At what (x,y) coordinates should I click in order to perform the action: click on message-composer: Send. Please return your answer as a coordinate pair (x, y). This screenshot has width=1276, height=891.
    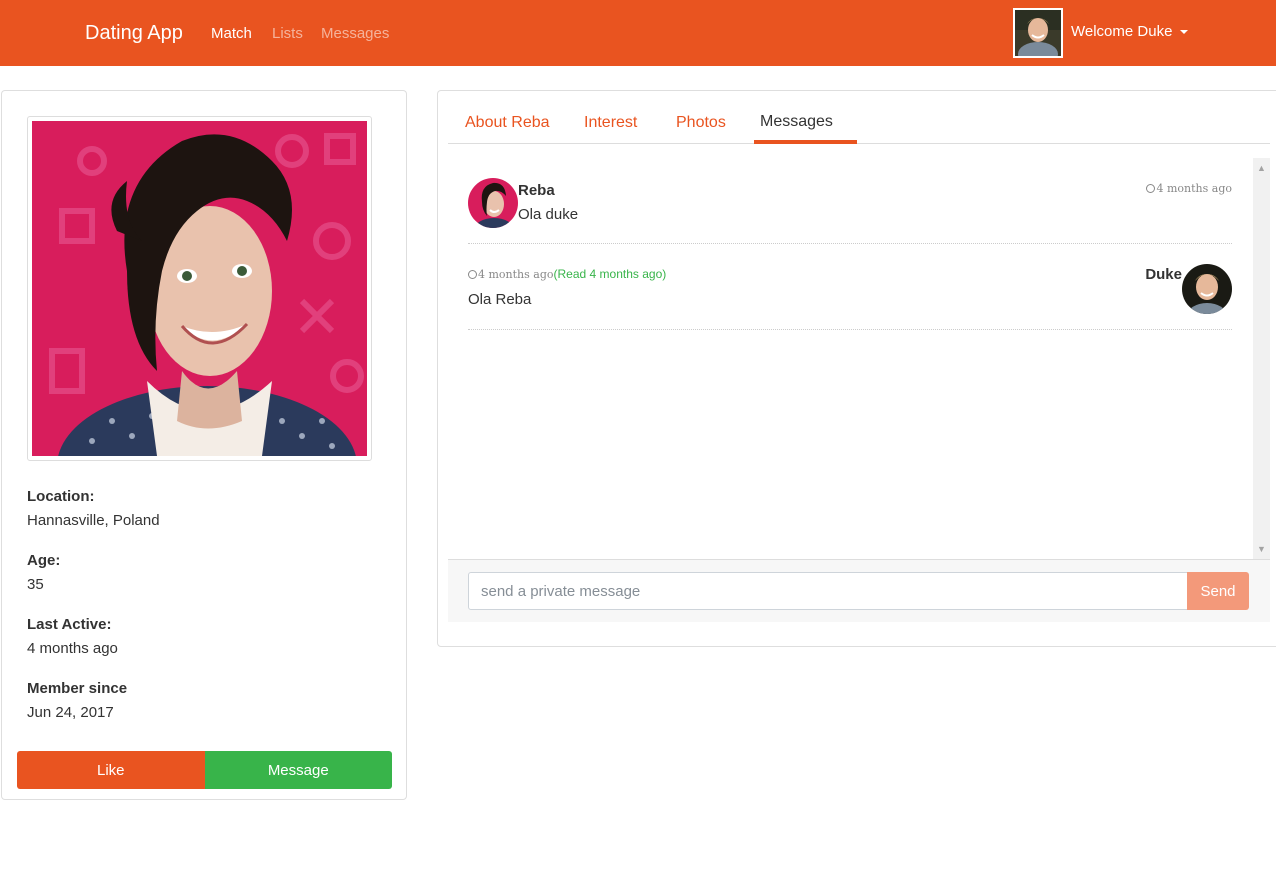
    Looking at the image, I should click on (859, 590).